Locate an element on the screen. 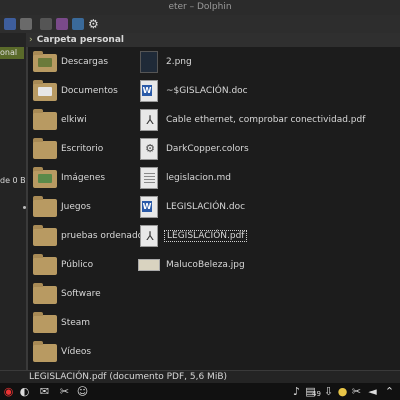  colors-file-icon: ⚙ is located at coordinates (149, 149).